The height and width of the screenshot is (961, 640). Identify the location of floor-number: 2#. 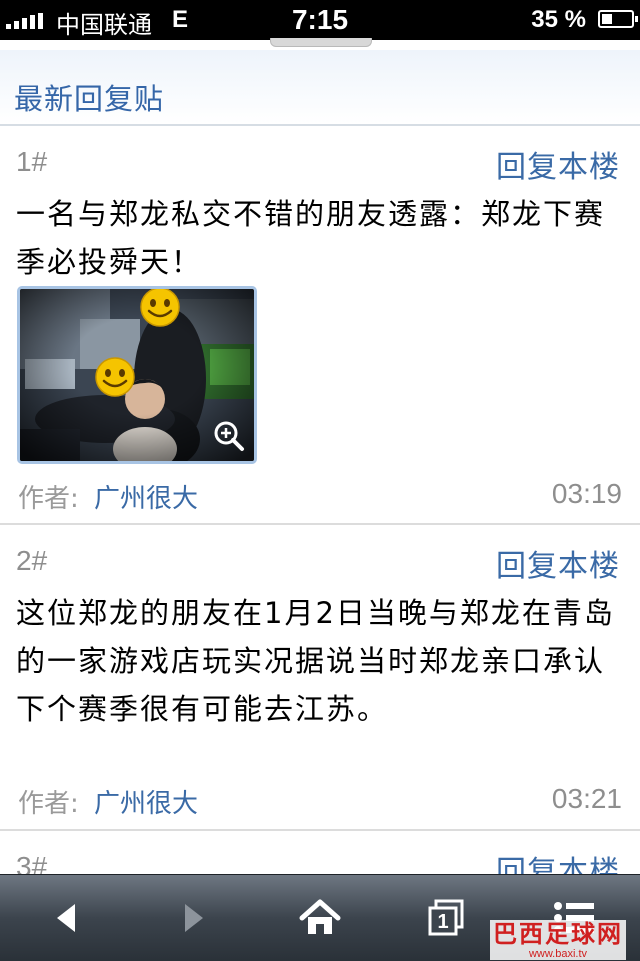
(32, 560).